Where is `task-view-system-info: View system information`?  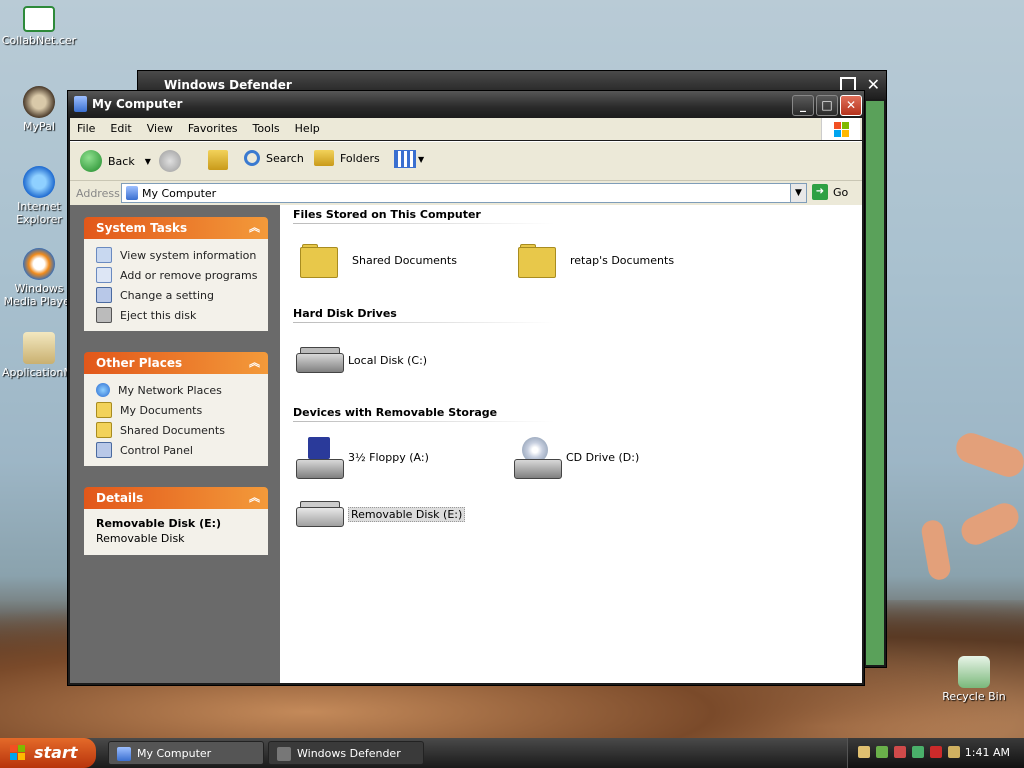 task-view-system-info: View system information is located at coordinates (182, 255).